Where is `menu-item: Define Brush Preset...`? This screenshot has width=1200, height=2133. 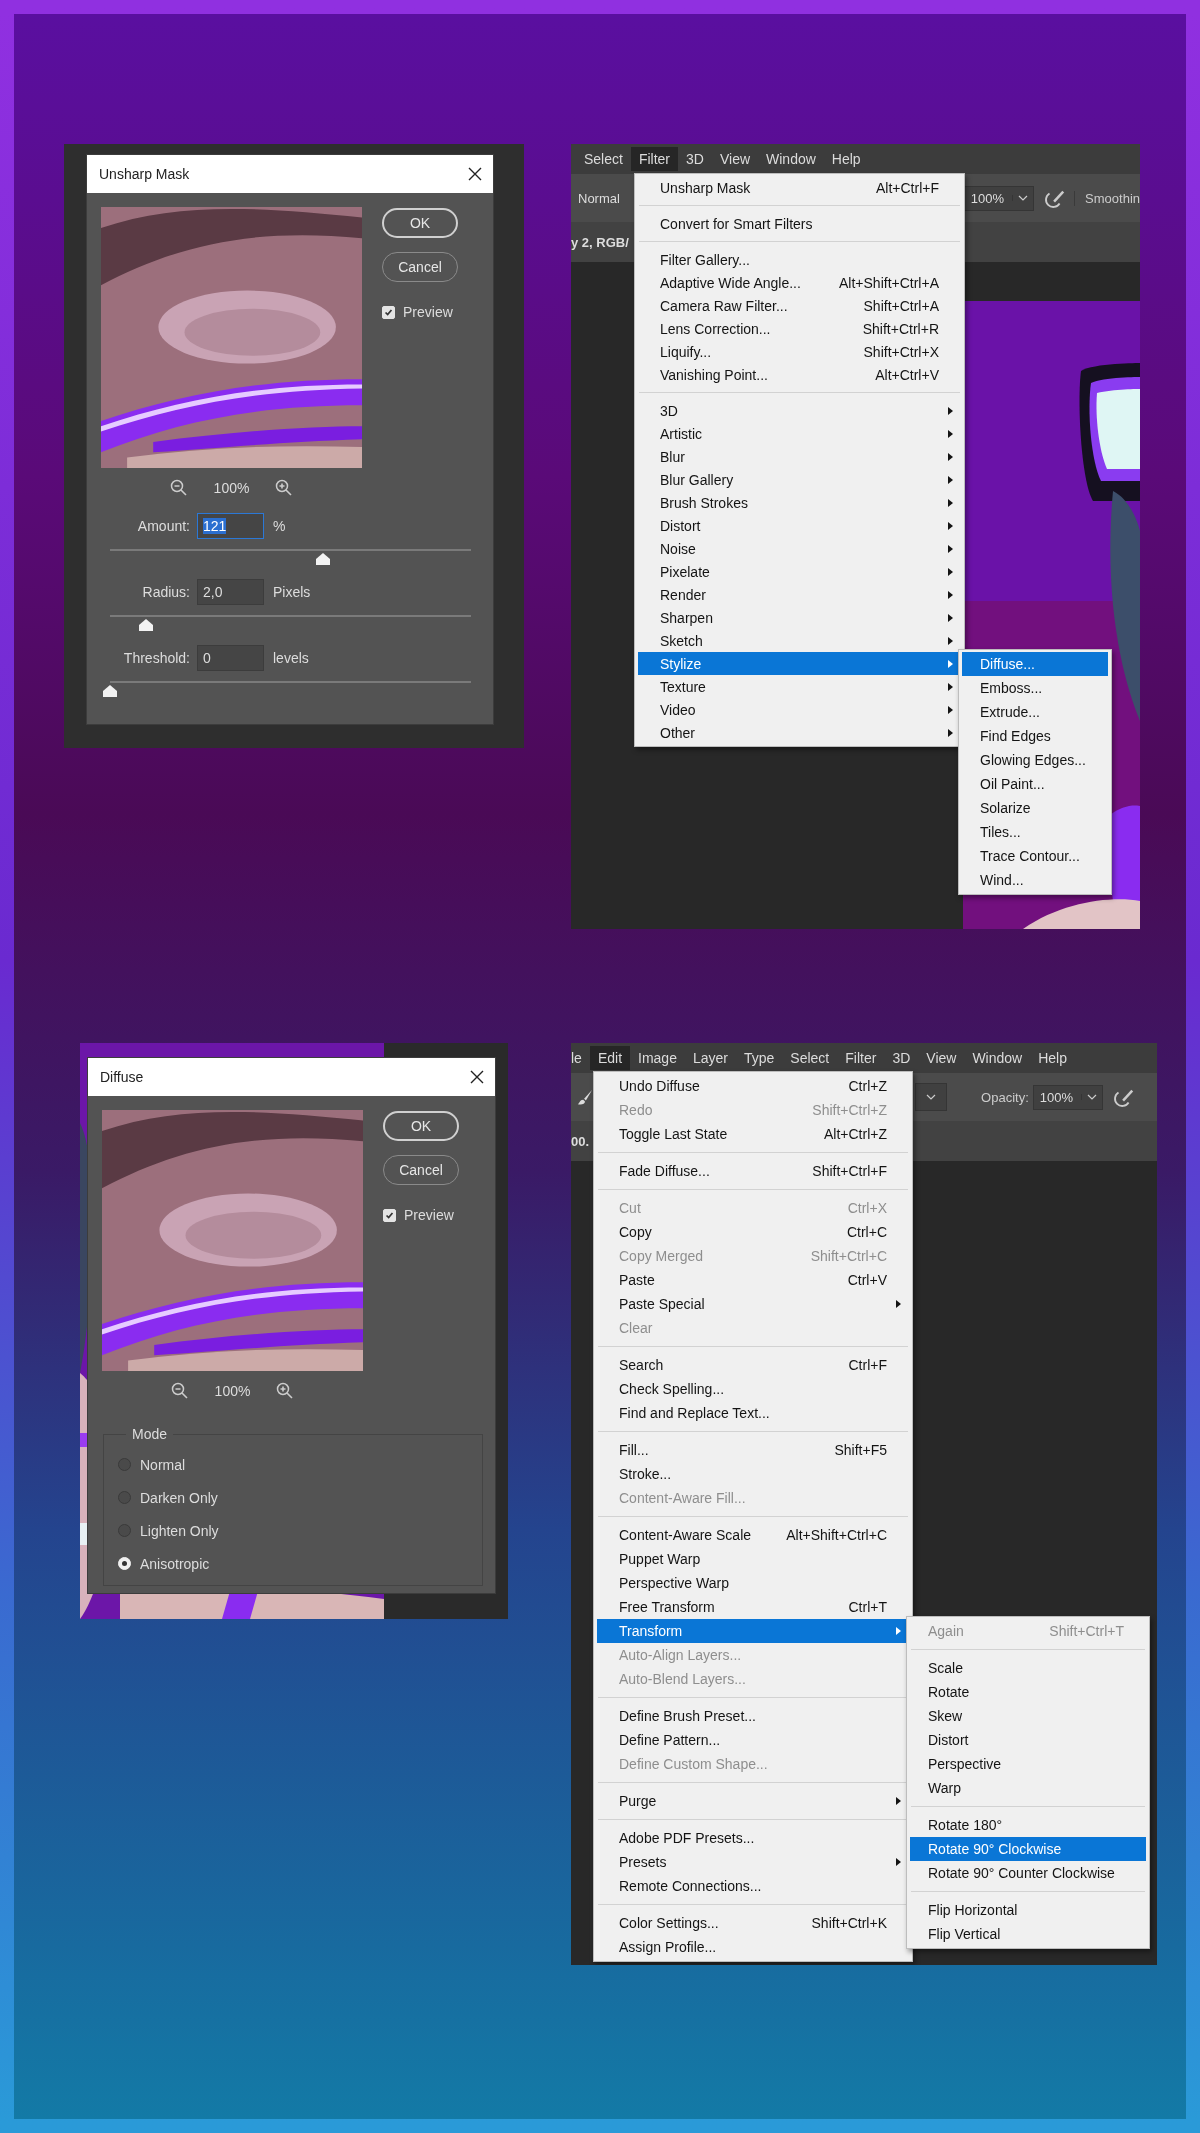
menu-item: Define Brush Preset... is located at coordinates (753, 1716).